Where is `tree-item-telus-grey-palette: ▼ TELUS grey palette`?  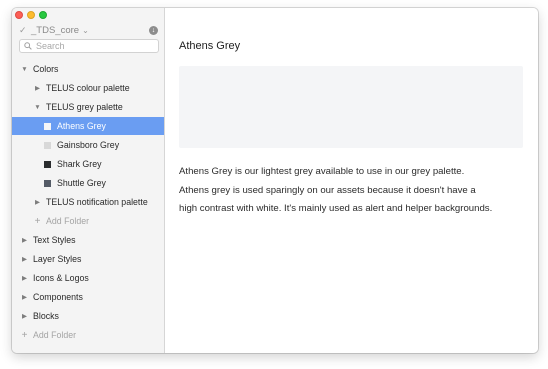 tree-item-telus-grey-palette: ▼ TELUS grey palette is located at coordinates (88, 107).